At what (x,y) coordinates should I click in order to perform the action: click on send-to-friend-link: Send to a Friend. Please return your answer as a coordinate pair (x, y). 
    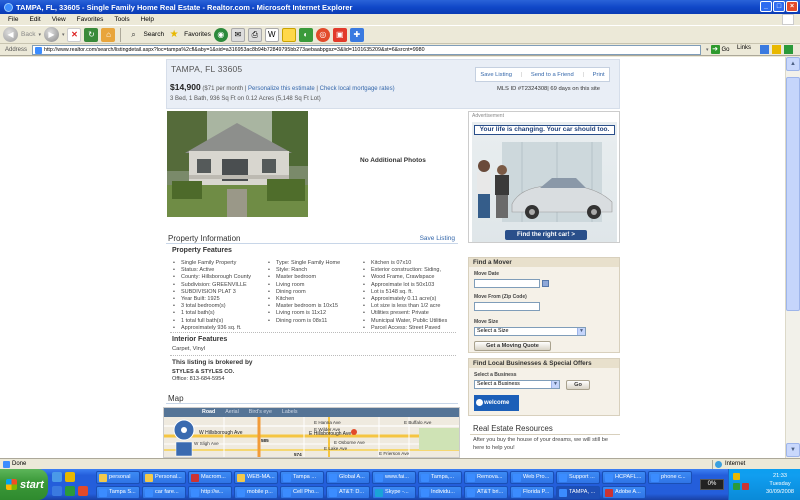
    Looking at the image, I should click on (552, 75).